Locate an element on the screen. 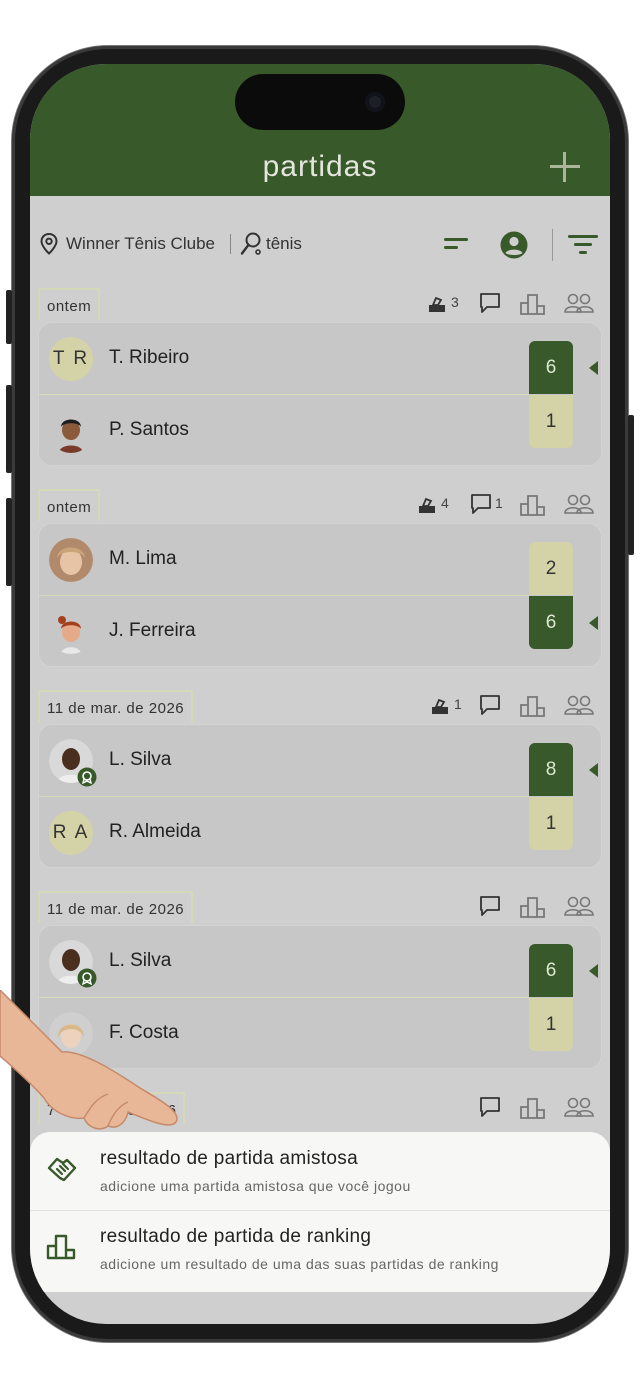 The height and width of the screenshot is (1387, 640). player-name: M. Lima is located at coordinates (143, 559).